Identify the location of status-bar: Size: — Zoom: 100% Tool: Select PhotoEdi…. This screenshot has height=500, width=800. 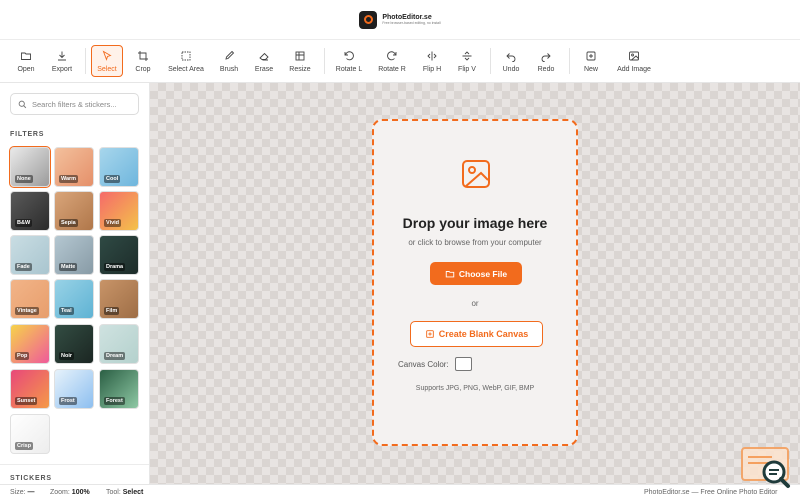
(400, 492).